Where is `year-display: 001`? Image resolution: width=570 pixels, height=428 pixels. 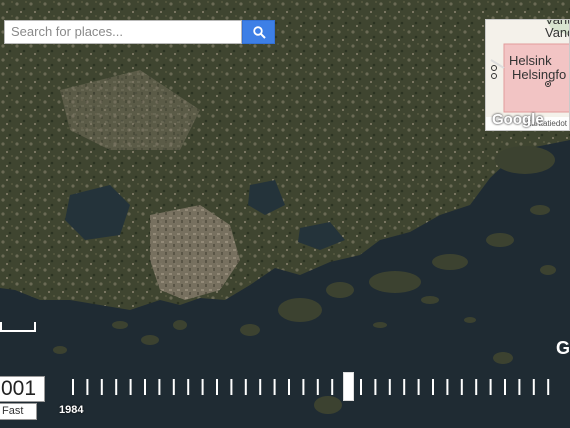
year-display: 001 is located at coordinates (22, 389).